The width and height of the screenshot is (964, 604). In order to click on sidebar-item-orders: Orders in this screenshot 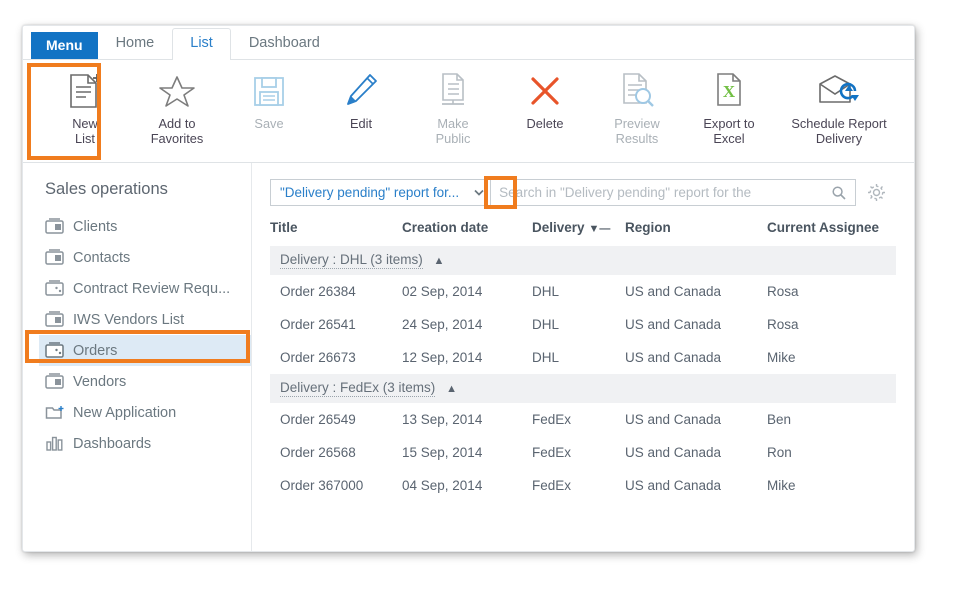, I will do `click(145, 350)`.